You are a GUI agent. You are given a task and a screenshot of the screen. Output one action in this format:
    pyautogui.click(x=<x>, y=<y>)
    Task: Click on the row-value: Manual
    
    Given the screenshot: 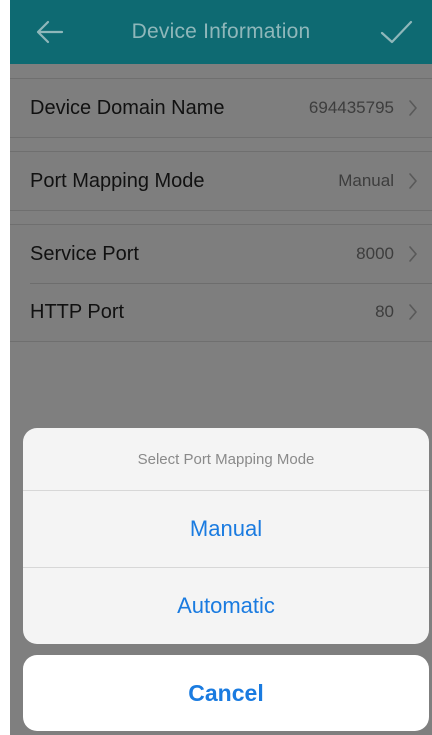 What is the action you would take?
    pyautogui.click(x=366, y=180)
    